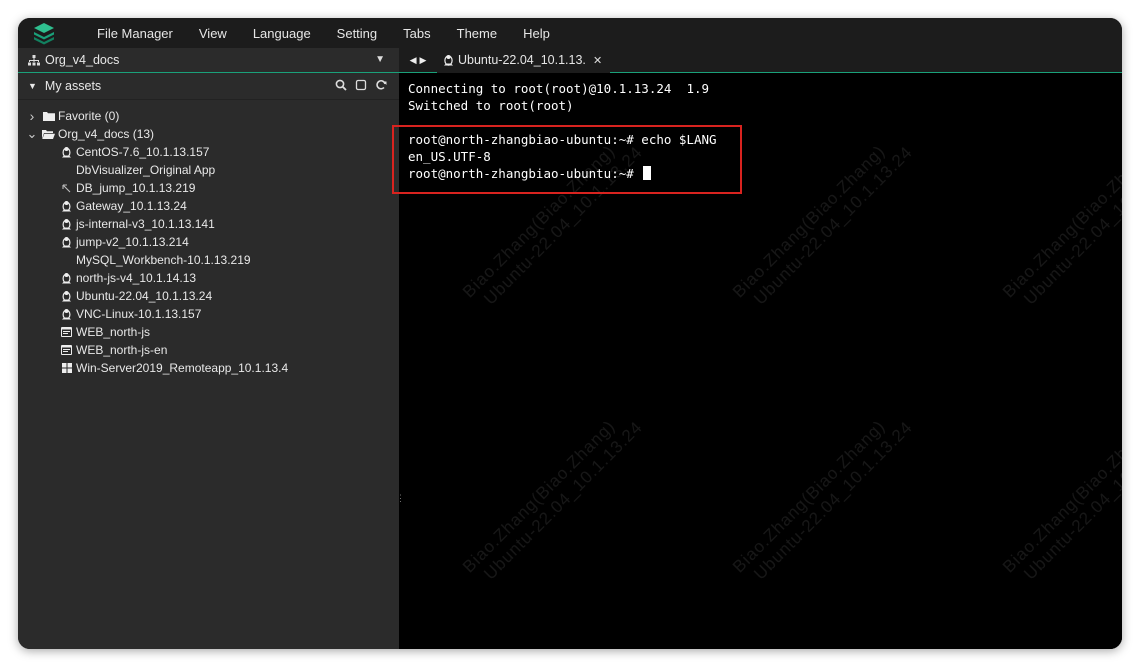 The height and width of the screenshot is (667, 1140). Describe the element at coordinates (208, 242) in the screenshot. I see `tree-asset-node: jump-v2_10.1.13.214` at that location.